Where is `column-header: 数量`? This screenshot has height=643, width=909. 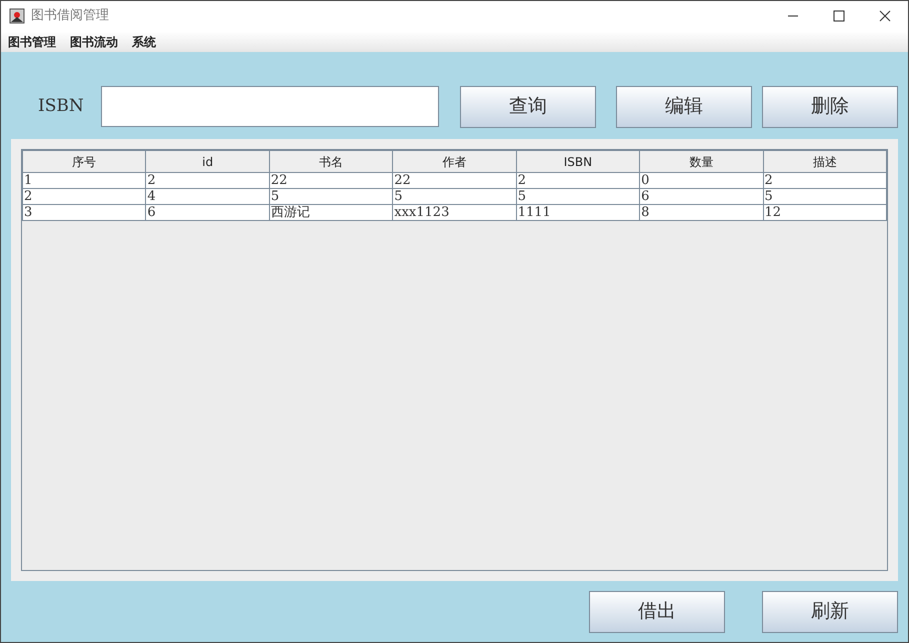 column-header: 数量 is located at coordinates (702, 161).